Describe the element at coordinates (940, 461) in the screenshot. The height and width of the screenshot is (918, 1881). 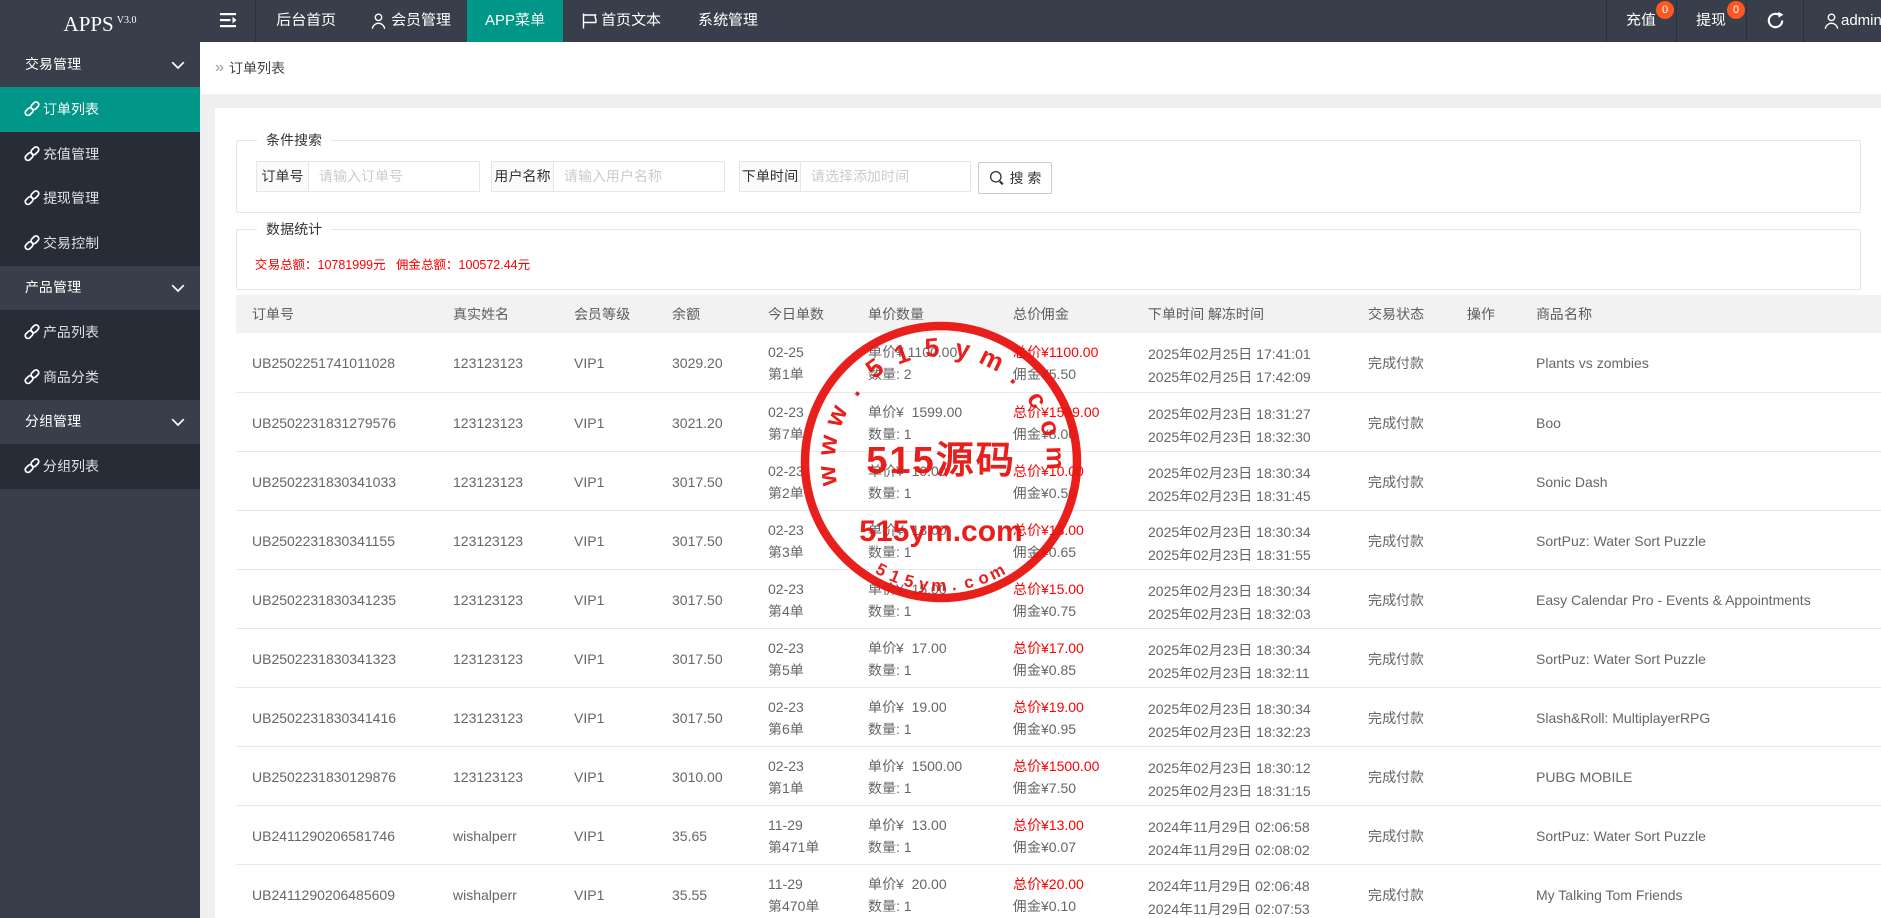
I see `svg-text: 515源码` at that location.